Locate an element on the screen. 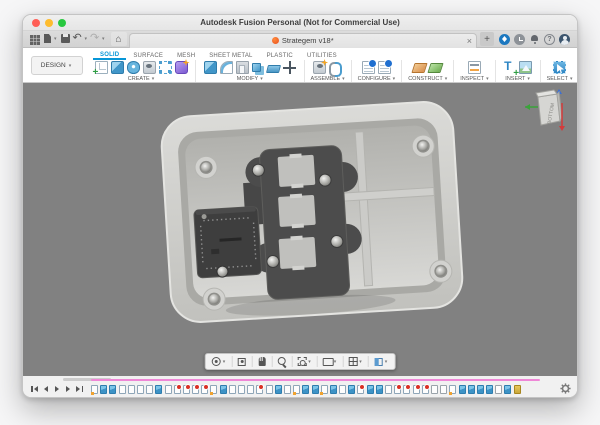 The height and width of the screenshot is (425, 600). job-status-icon is located at coordinates (519, 39).